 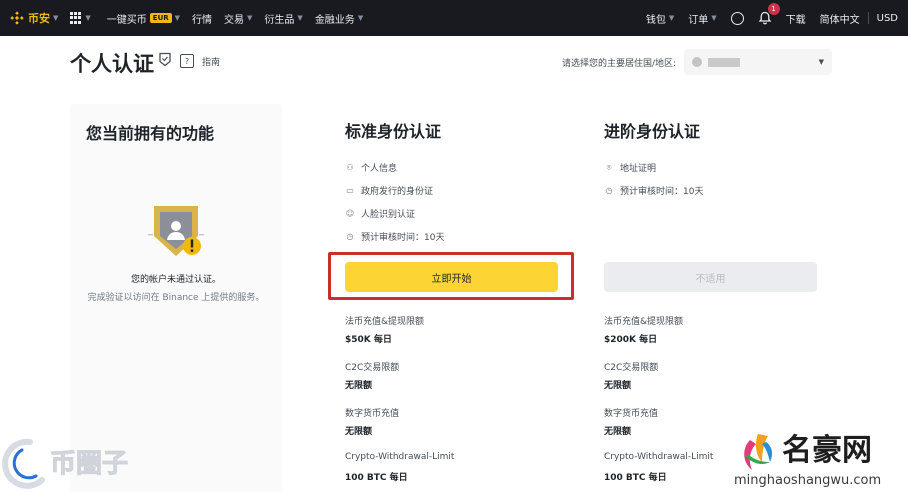 What do you see at coordinates (698, 20) in the screenshot?
I see `nav-label: 订单` at bounding box center [698, 20].